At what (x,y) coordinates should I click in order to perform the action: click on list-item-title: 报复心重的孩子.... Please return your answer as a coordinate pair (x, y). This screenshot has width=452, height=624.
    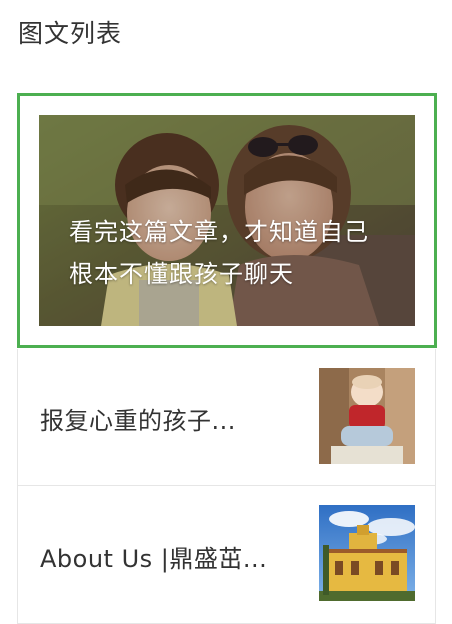
    Looking at the image, I should click on (138, 421).